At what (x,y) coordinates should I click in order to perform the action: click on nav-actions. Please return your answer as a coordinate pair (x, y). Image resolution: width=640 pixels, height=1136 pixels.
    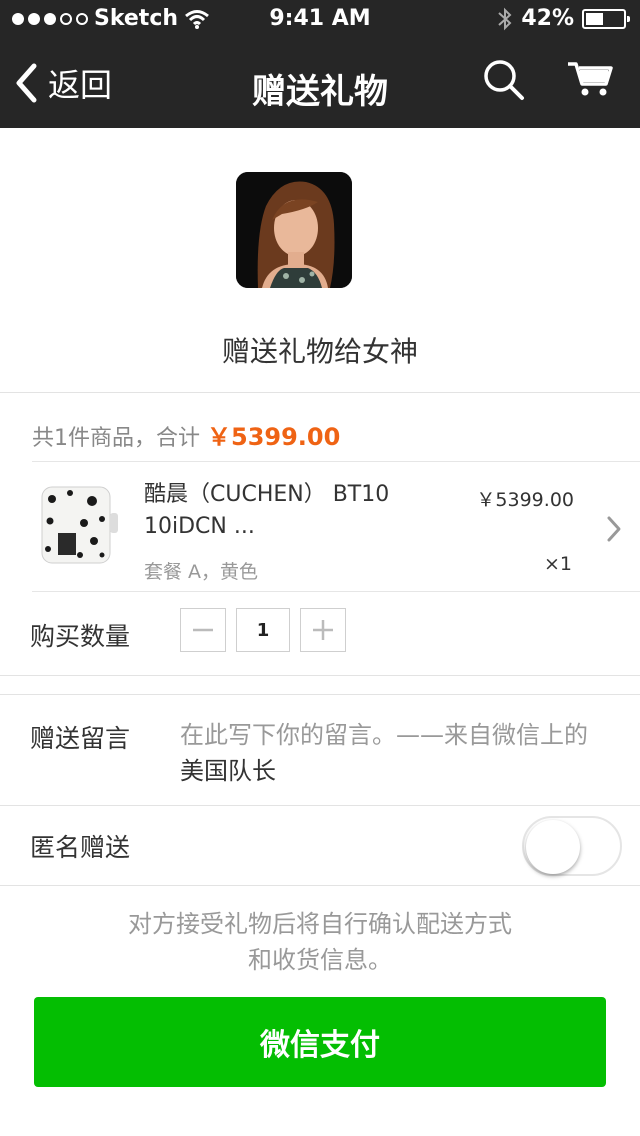
    Looking at the image, I should click on (548, 80).